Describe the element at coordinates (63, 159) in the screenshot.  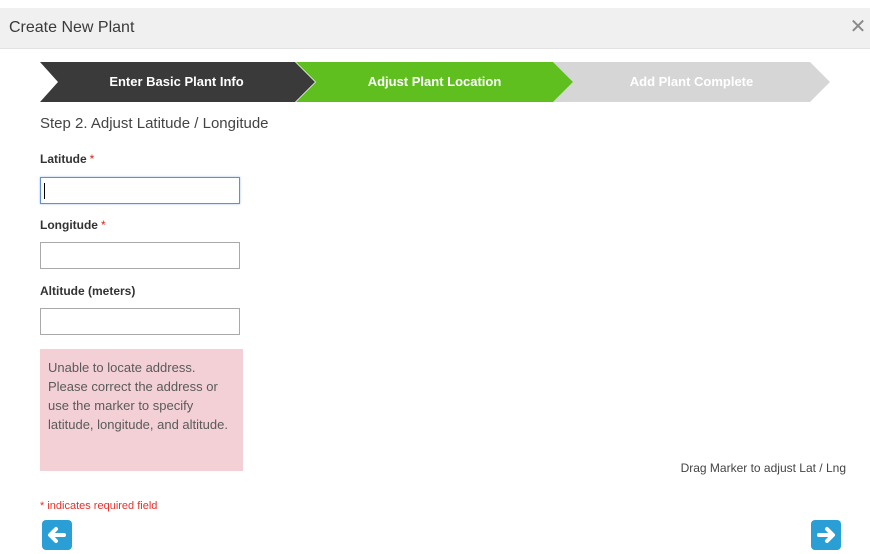
I see `latitude-label-text: Latitude` at that location.